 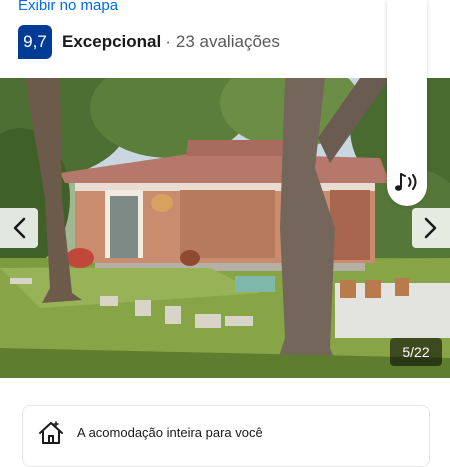 I want to click on chevron-left-icon, so click(x=19, y=228).